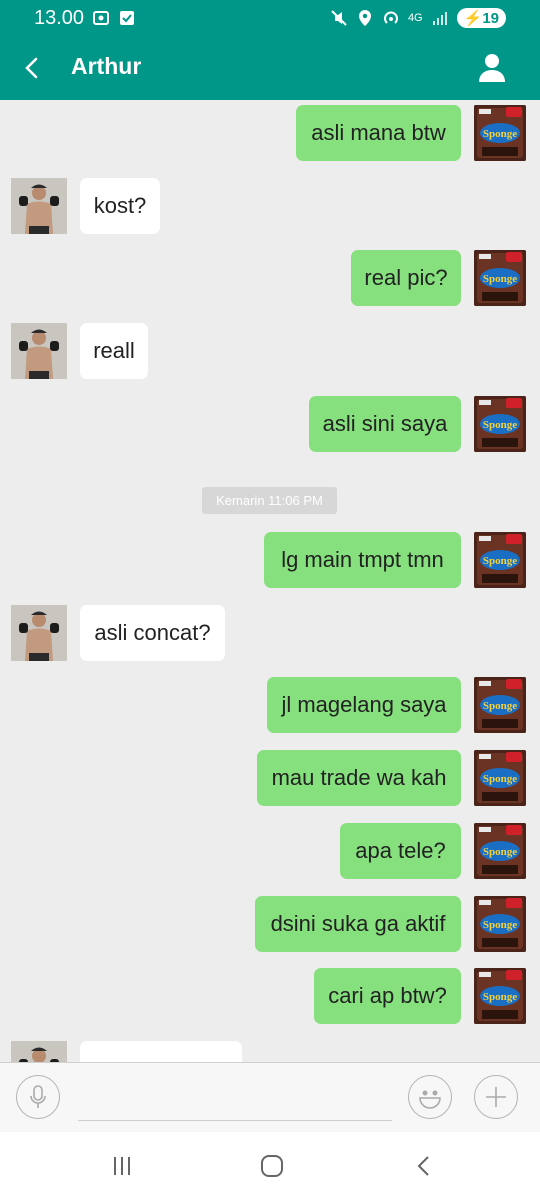  I want to click on app-bar: Arthur, so click(270, 68).